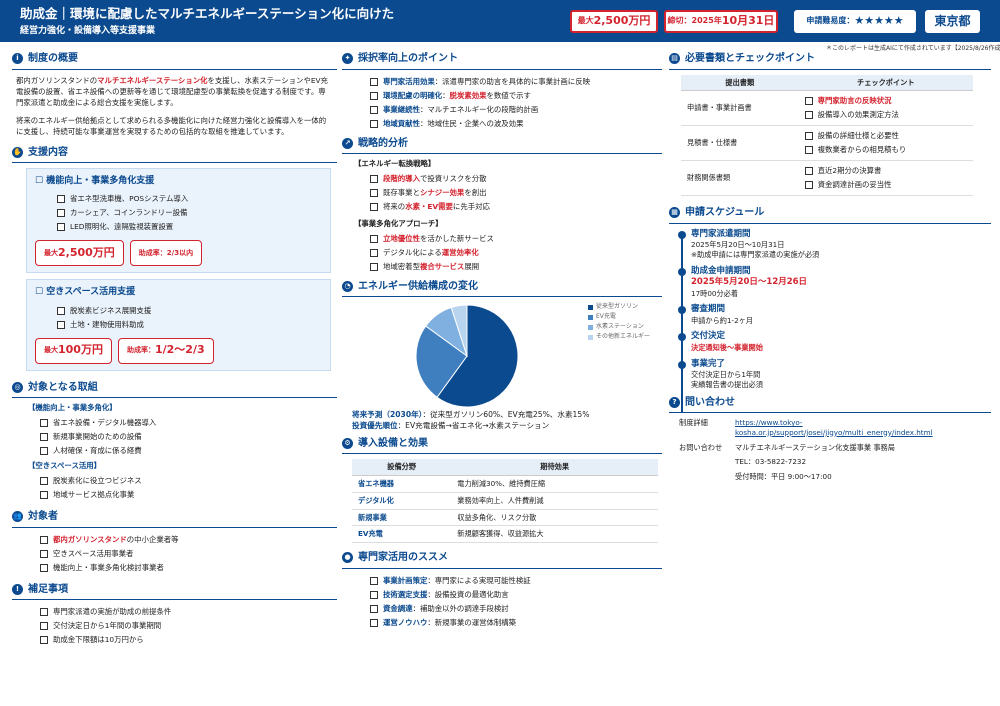 This screenshot has width=1000, height=706. What do you see at coordinates (347, 444) in the screenshot?
I see `gear-icon: ⚙` at bounding box center [347, 444].